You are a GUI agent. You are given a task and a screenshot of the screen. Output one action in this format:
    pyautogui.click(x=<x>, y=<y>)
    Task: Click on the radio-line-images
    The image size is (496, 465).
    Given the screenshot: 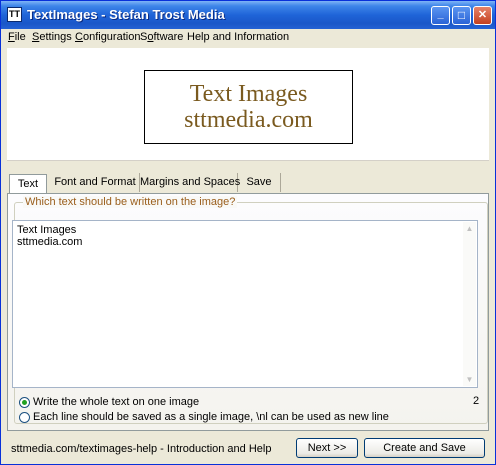 What is the action you would take?
    pyautogui.click(x=24, y=417)
    